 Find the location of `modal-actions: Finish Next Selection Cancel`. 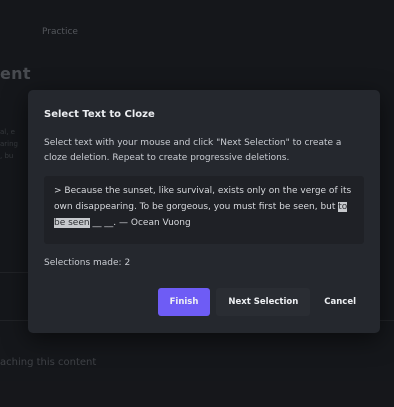

modal-actions: Finish Next Selection Cancel is located at coordinates (259, 302).